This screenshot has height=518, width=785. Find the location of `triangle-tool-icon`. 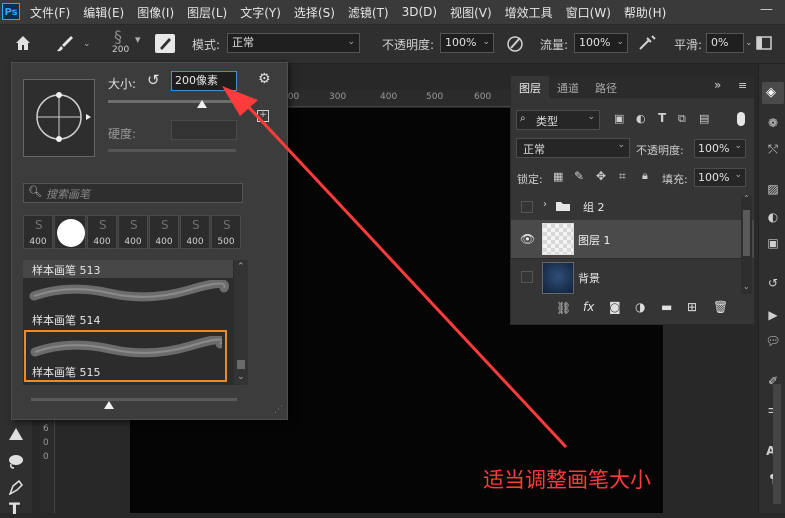

triangle-tool-icon is located at coordinates (16, 434).